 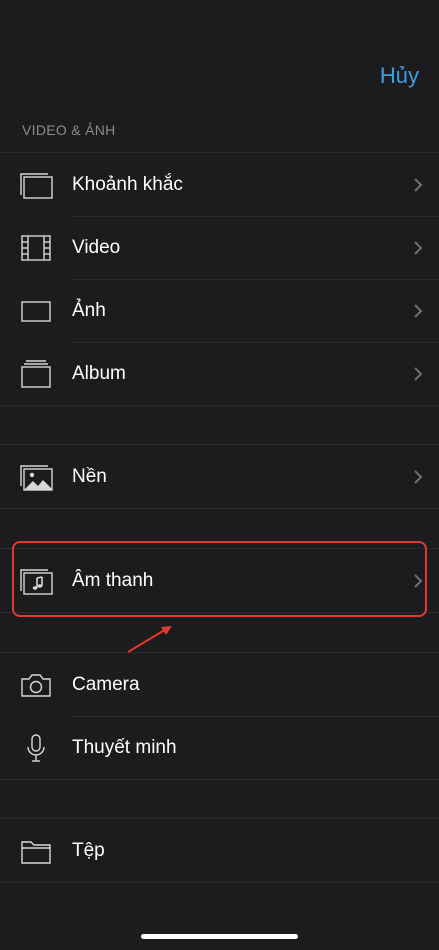 I want to click on photo-frame-icon, so click(x=36, y=311).